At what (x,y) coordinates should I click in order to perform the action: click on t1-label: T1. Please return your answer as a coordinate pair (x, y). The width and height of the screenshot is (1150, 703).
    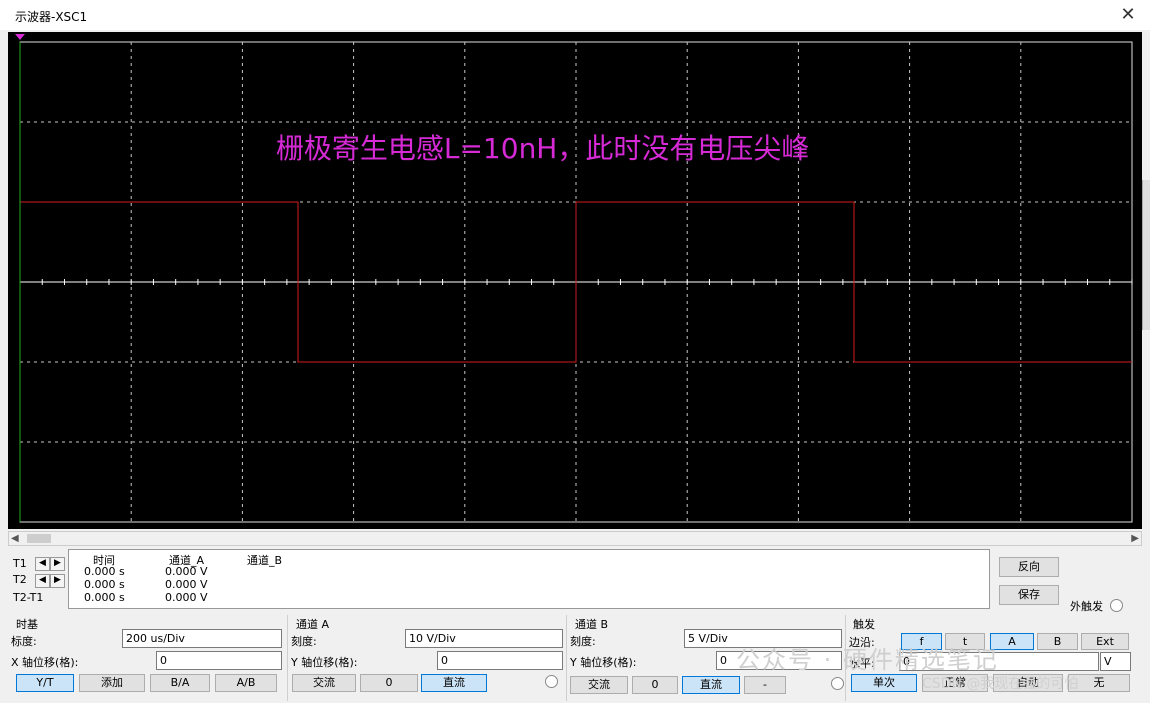
    Looking at the image, I should click on (20, 563).